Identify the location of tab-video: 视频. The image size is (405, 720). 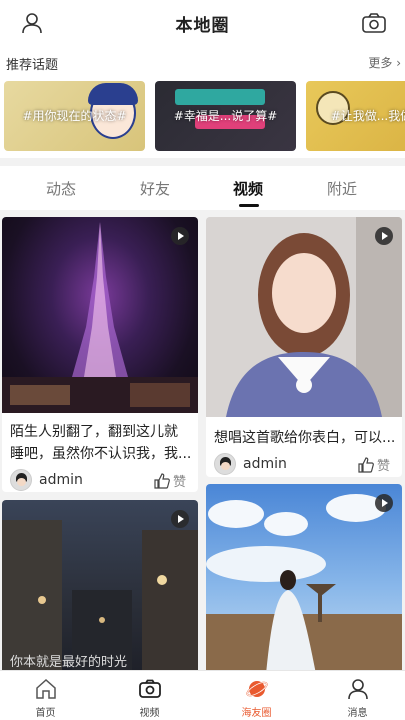
(248, 188).